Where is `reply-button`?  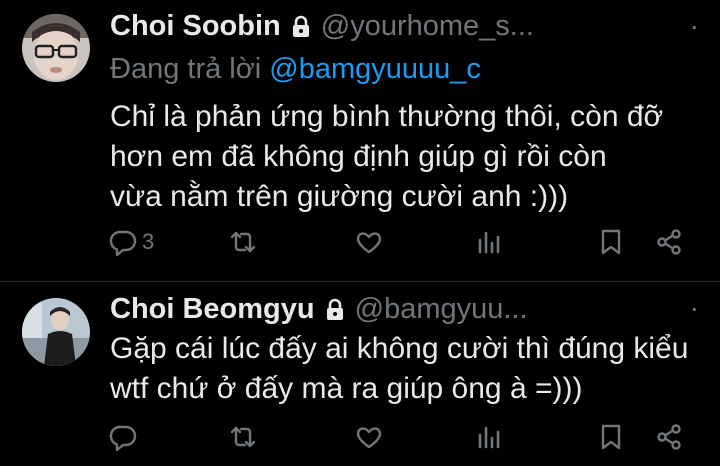
reply-button is located at coordinates (125, 437).